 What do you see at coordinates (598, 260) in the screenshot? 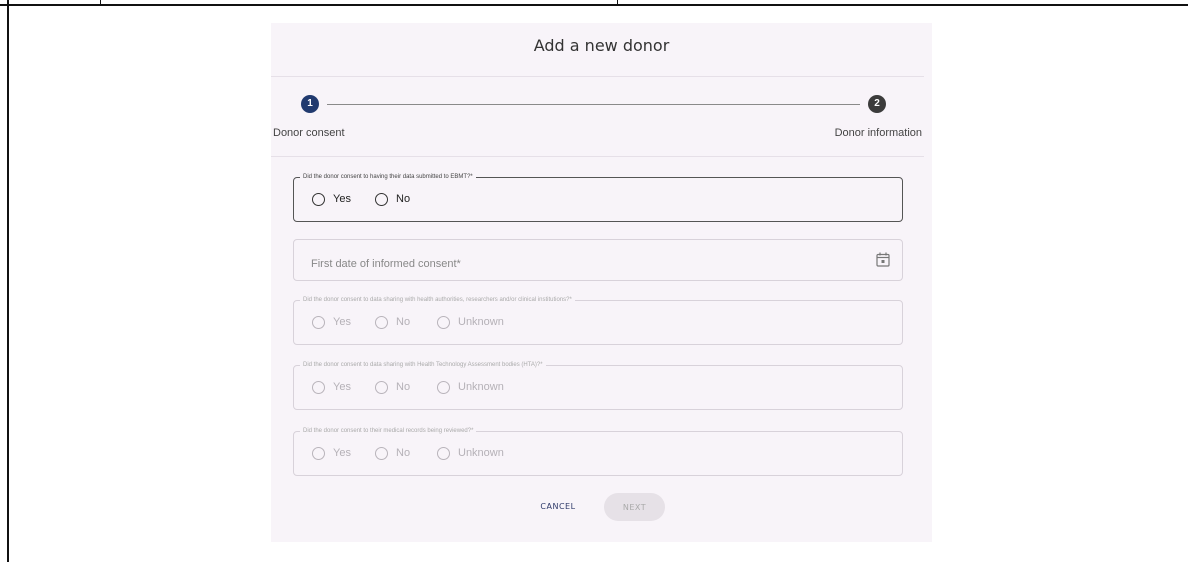
I see `first-consent-date-field: First date of informed consent*` at bounding box center [598, 260].